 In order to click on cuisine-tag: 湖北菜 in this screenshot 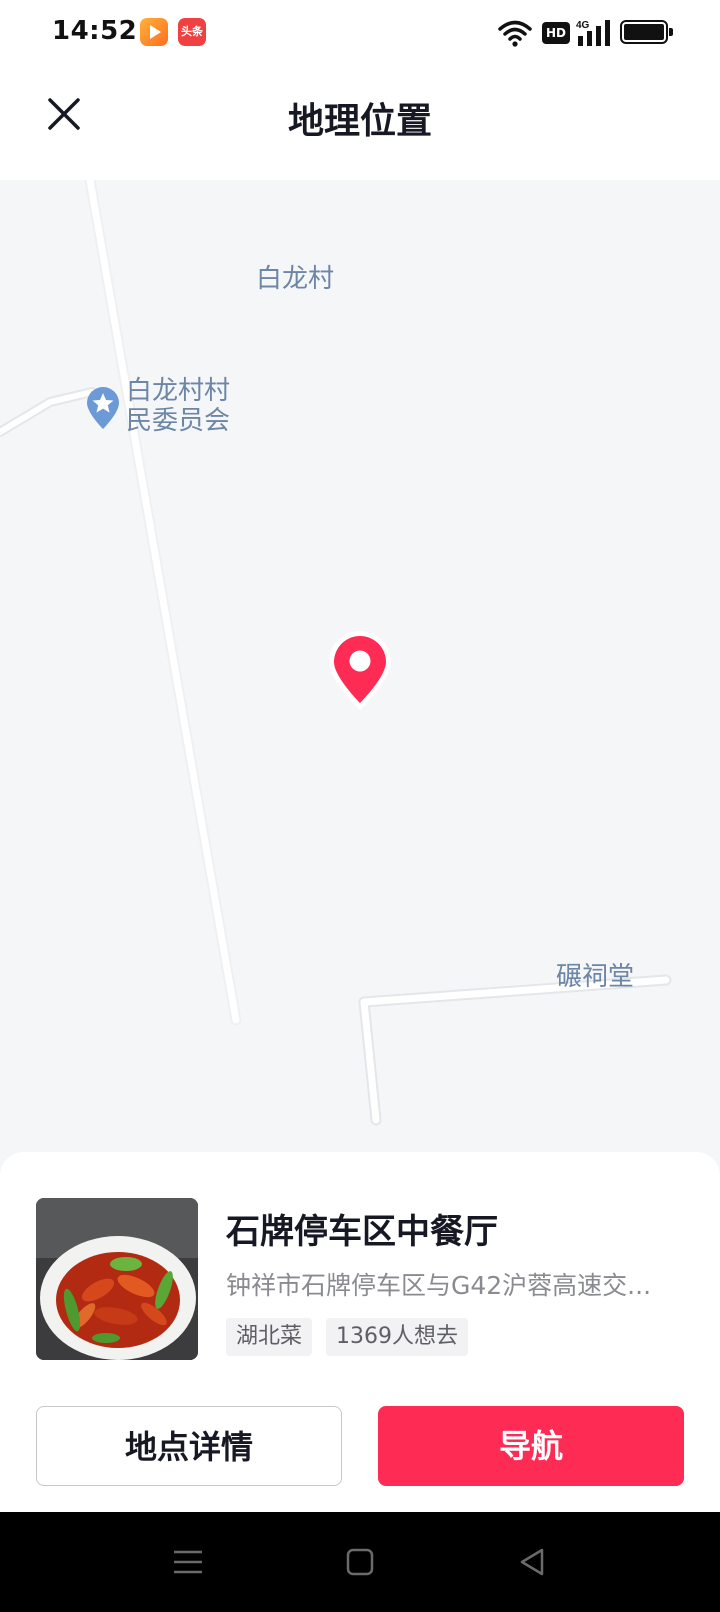, I will do `click(269, 1337)`.